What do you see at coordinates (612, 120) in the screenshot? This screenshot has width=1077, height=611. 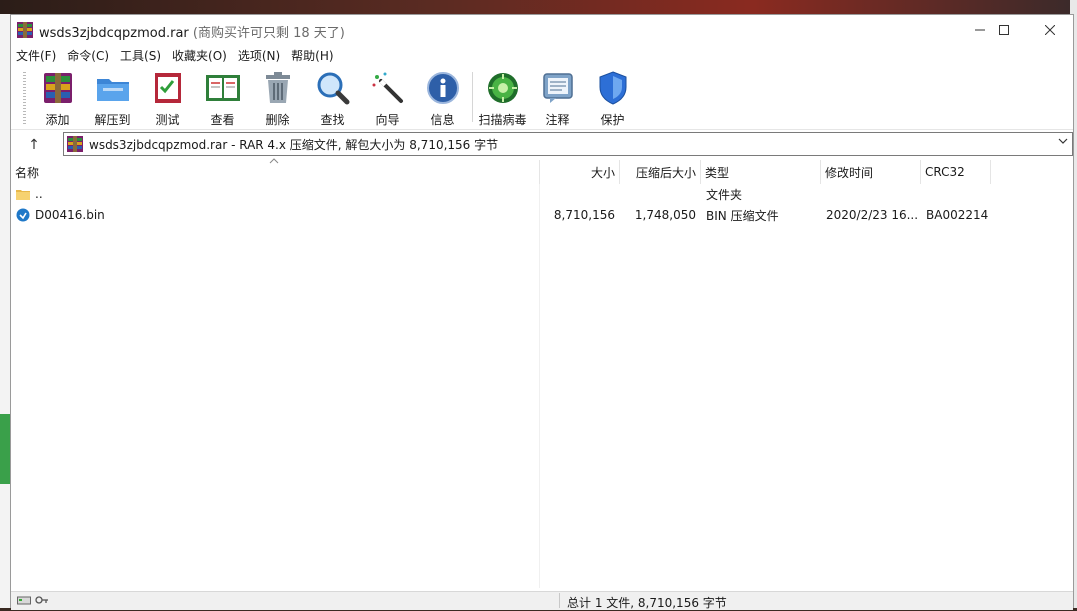 I see `protect-label: 保护` at bounding box center [612, 120].